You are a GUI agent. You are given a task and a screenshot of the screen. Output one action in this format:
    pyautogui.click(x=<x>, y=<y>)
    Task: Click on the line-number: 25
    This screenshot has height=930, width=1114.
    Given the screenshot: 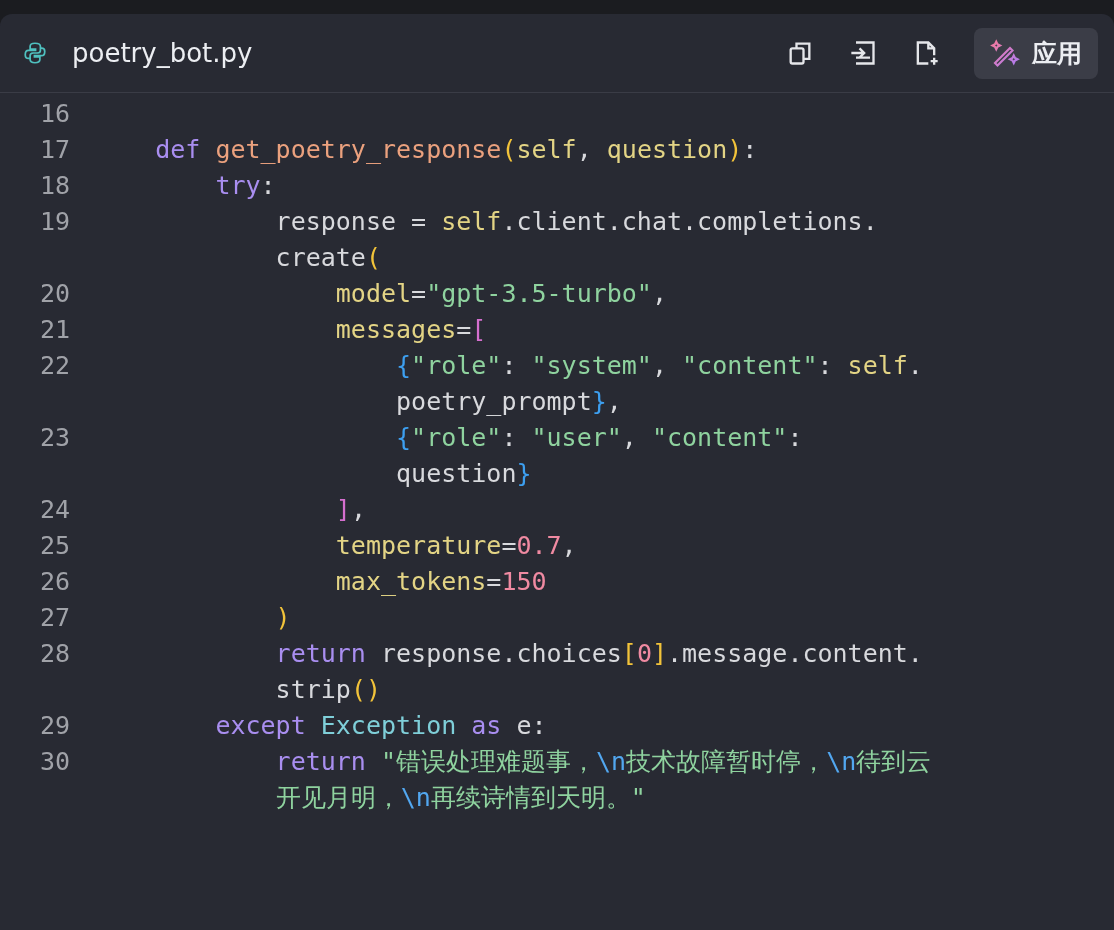 What is the action you would take?
    pyautogui.click(x=54, y=545)
    